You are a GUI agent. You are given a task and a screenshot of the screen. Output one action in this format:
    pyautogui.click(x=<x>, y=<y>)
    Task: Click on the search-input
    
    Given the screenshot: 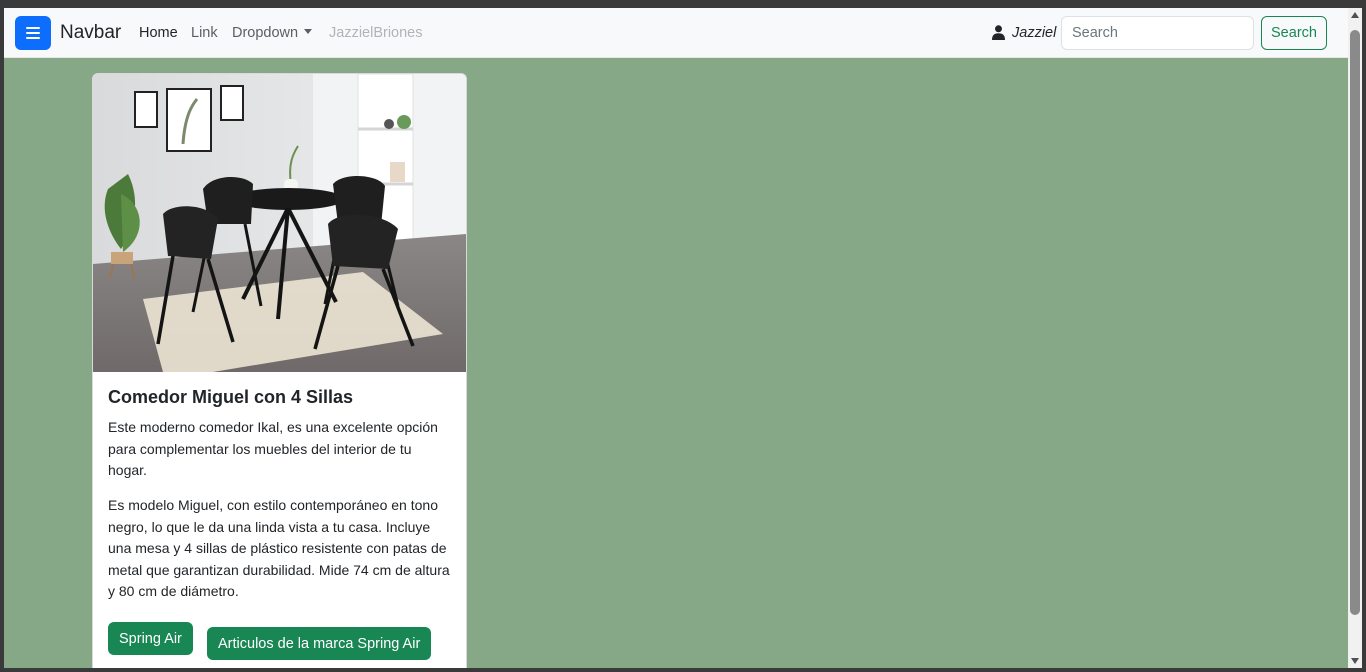 What is the action you would take?
    pyautogui.click(x=1157, y=33)
    